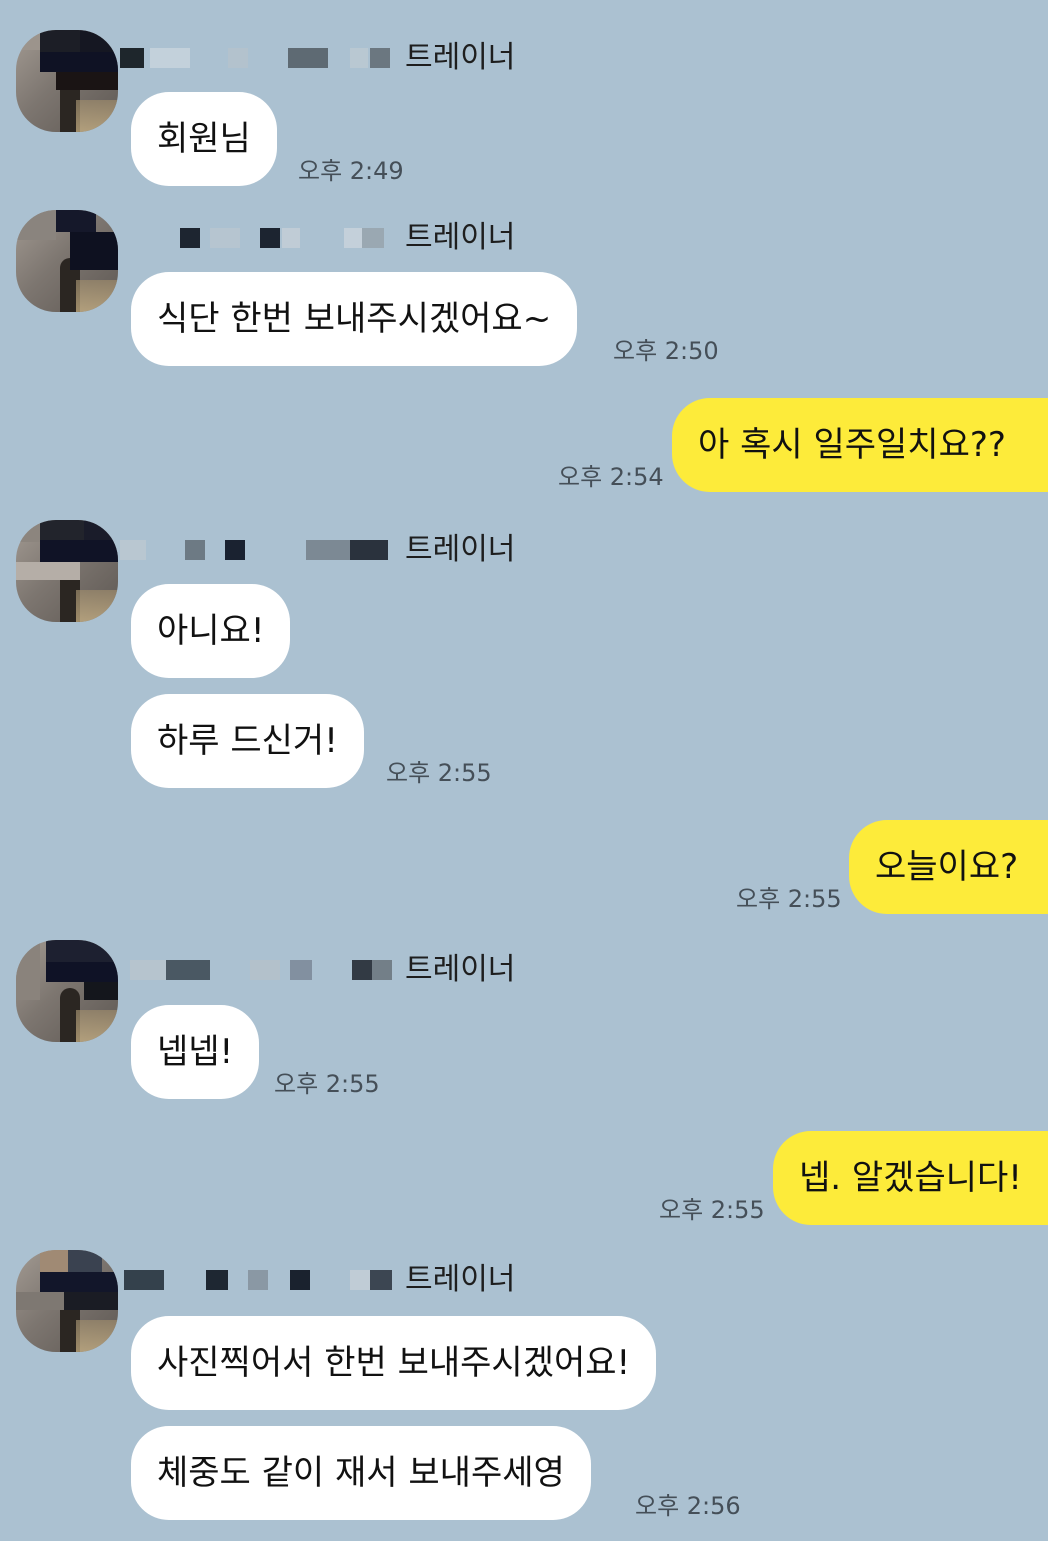 Image resolution: width=1048 pixels, height=1541 pixels. What do you see at coordinates (361, 1473) in the screenshot?
I see `incoming-message: 체중도 같이 재서 보내주세영` at bounding box center [361, 1473].